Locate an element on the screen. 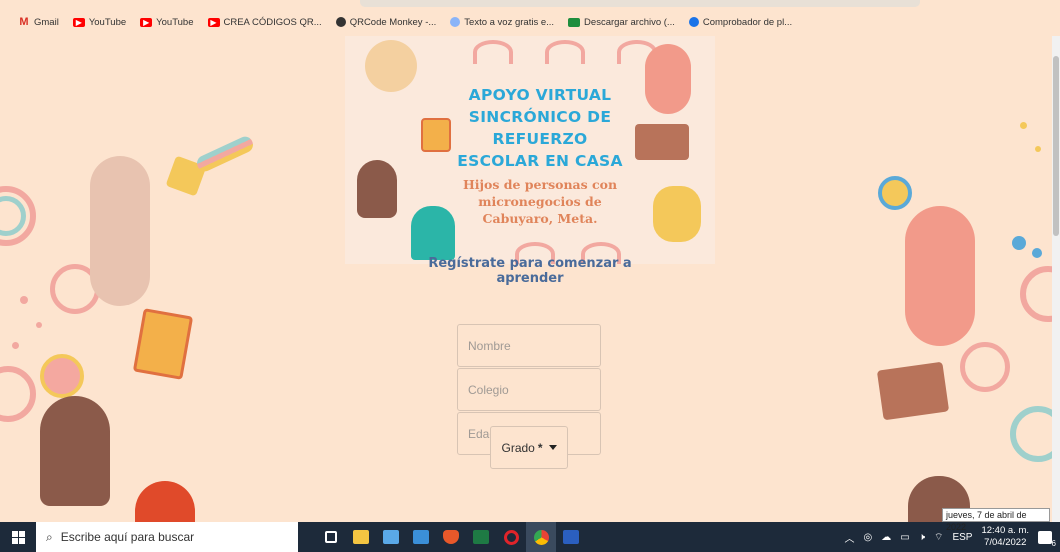 The height and width of the screenshot is (552, 1060). notification-icon is located at coordinates (1045, 537).